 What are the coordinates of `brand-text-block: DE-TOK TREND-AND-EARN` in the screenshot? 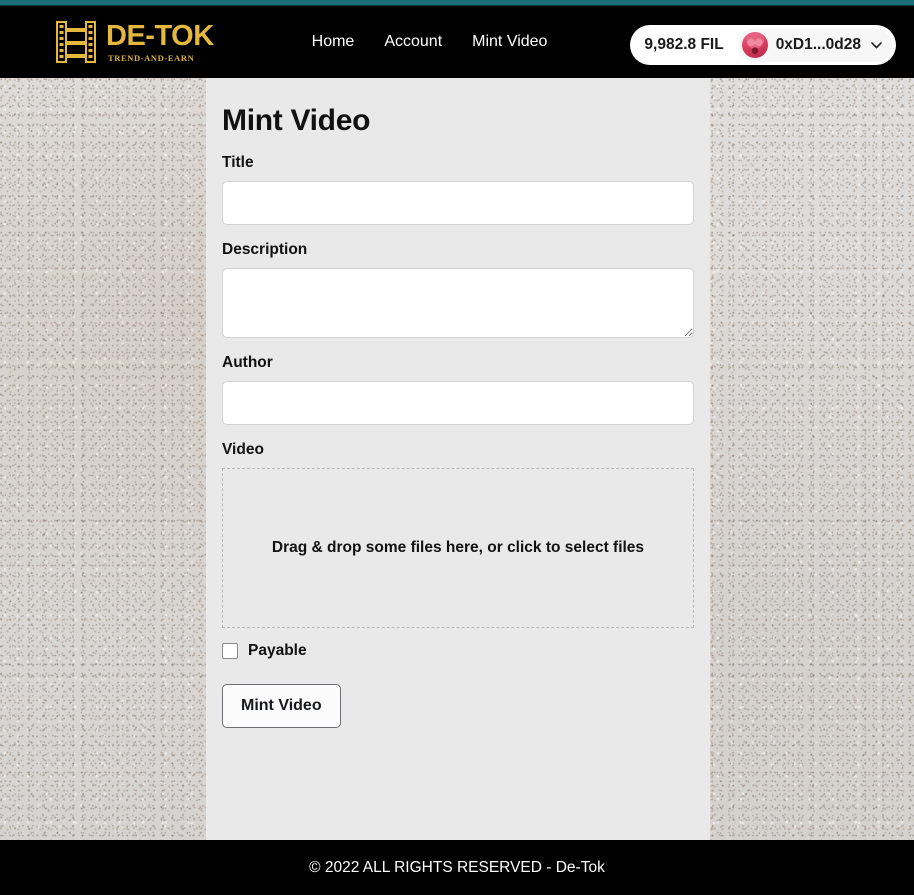 It's located at (160, 41).